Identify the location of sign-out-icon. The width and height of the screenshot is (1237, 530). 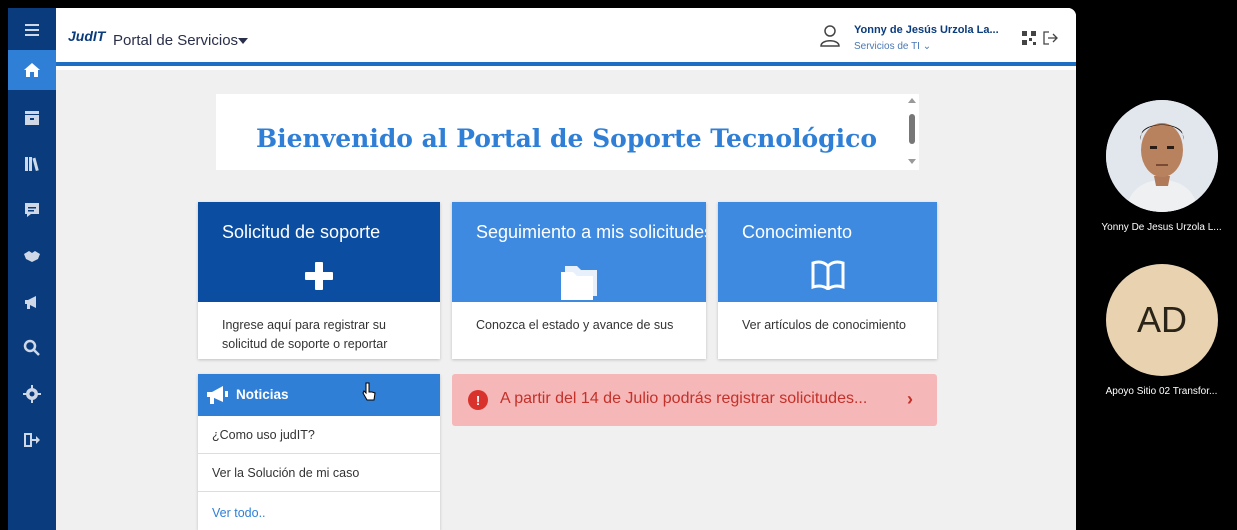
(1051, 38).